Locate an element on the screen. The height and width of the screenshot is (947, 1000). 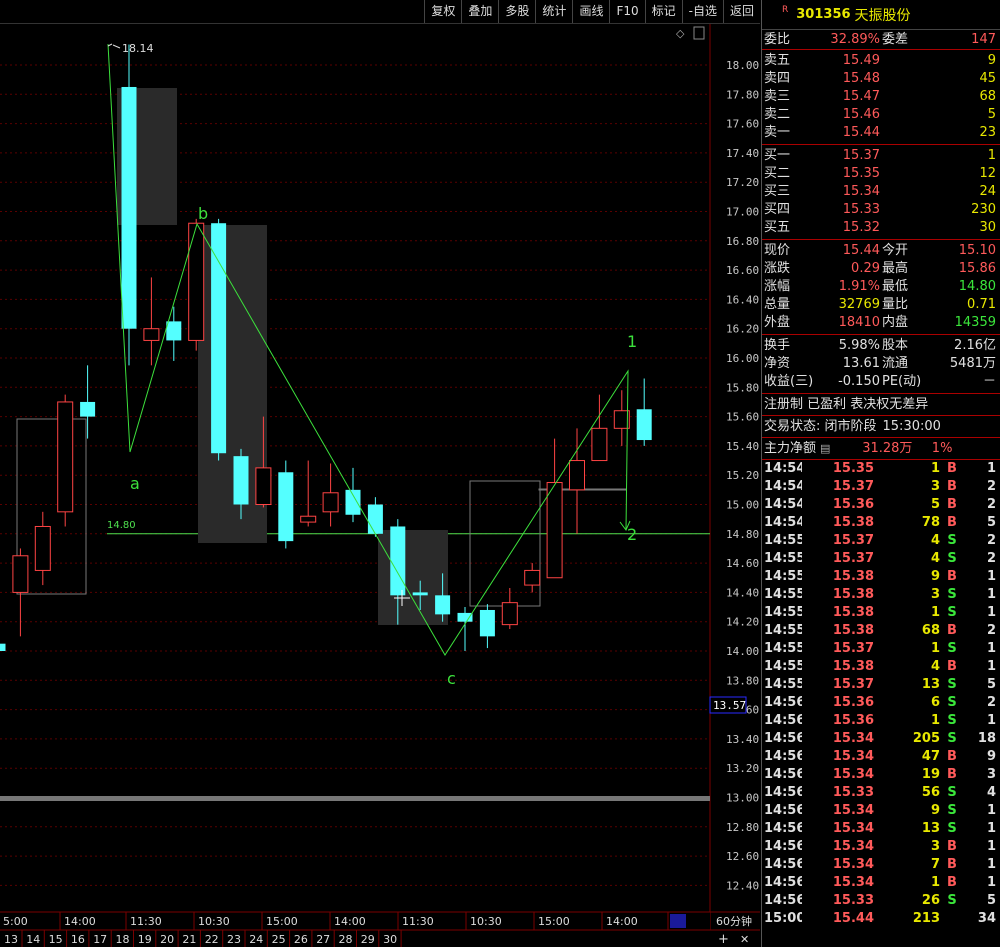
buy-level-row: 买五 15.32 30 is located at coordinates (881, 228).